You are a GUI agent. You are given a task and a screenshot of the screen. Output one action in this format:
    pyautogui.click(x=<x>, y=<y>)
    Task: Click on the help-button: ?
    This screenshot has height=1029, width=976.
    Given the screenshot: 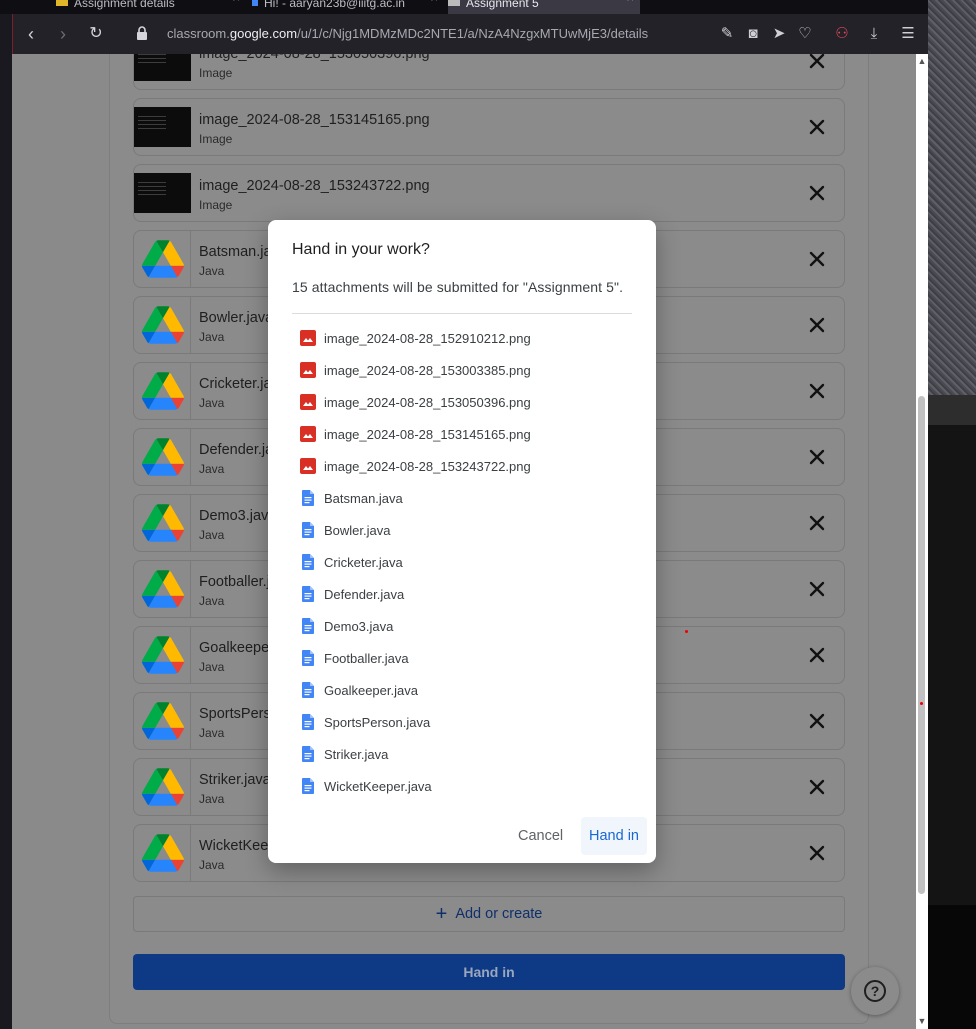 What is the action you would take?
    pyautogui.click(x=875, y=991)
    